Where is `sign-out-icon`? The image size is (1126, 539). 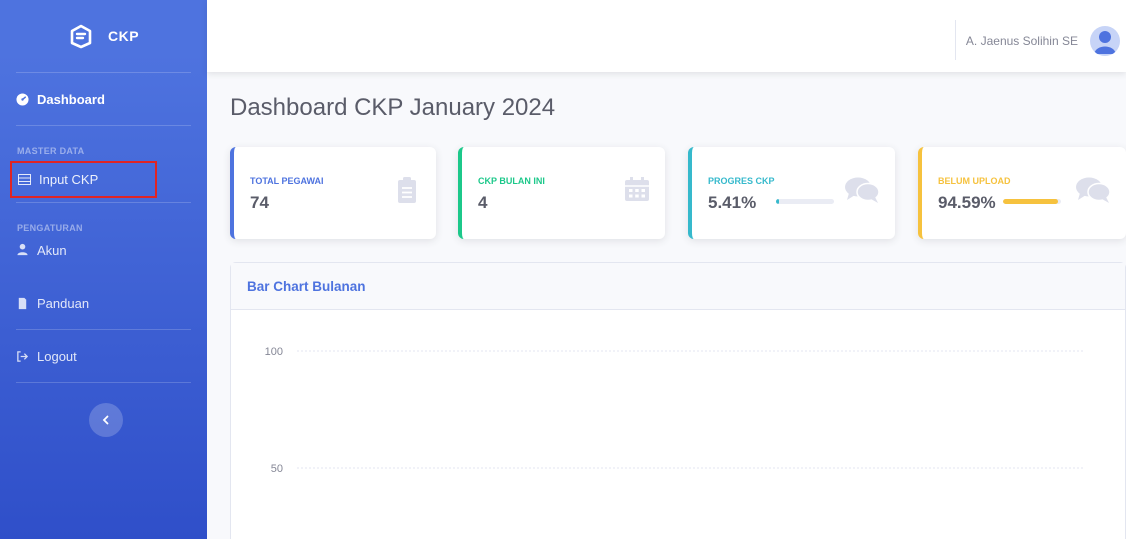 sign-out-icon is located at coordinates (23, 356).